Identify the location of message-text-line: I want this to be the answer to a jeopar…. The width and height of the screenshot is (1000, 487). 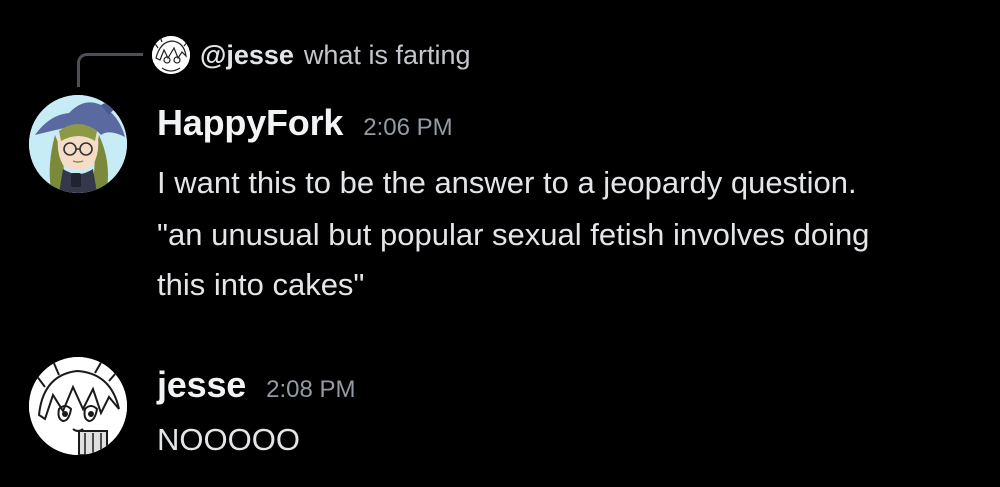
(507, 182).